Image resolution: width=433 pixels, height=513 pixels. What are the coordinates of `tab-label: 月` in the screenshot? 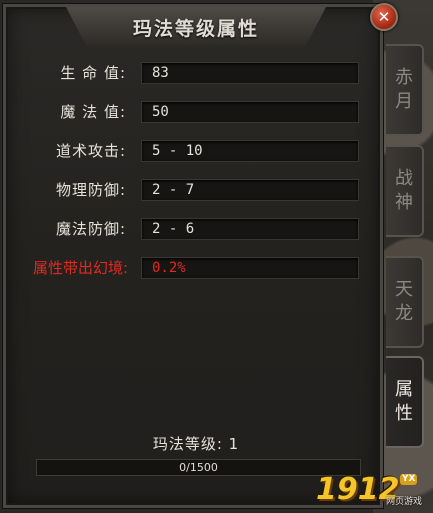 It's located at (404, 101).